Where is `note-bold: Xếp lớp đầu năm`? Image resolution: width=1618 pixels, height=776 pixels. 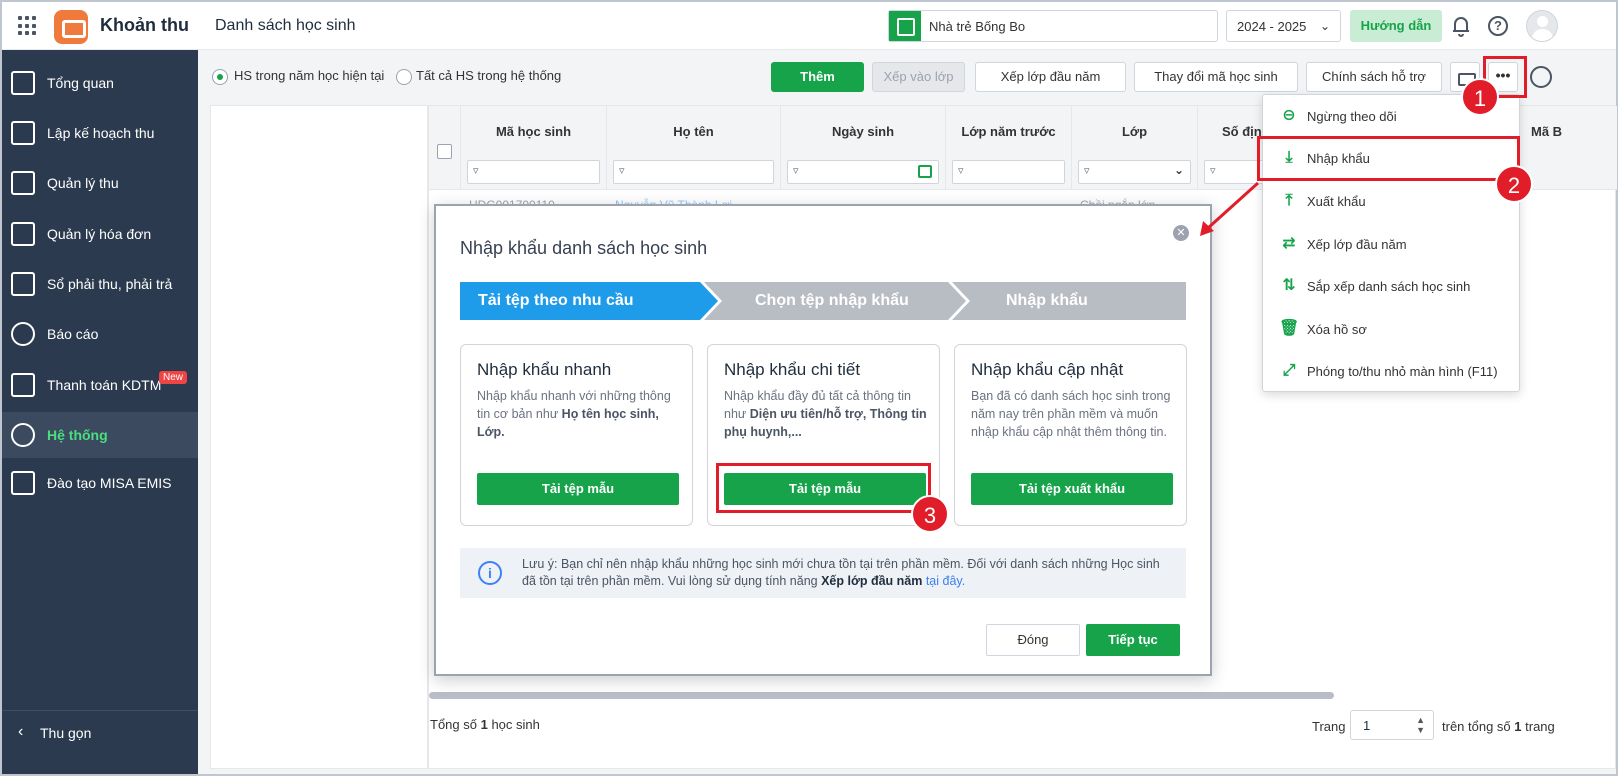 note-bold: Xếp lớp đầu năm is located at coordinates (872, 581).